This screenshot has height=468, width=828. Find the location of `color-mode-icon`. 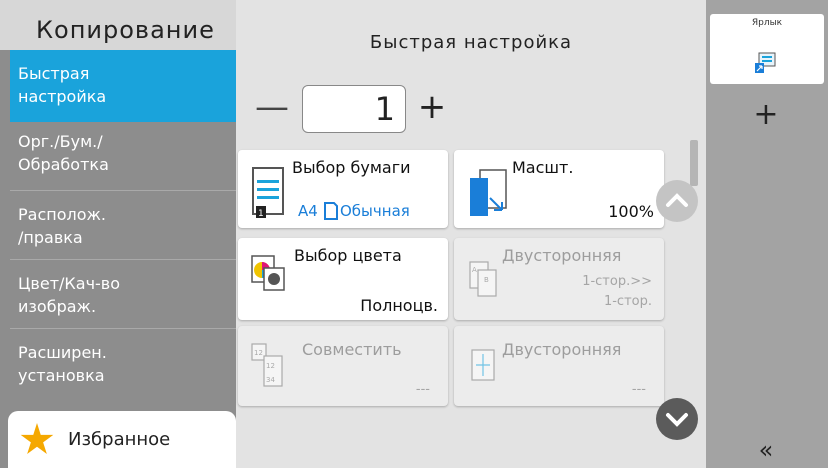

color-mode-icon is located at coordinates (268, 273).